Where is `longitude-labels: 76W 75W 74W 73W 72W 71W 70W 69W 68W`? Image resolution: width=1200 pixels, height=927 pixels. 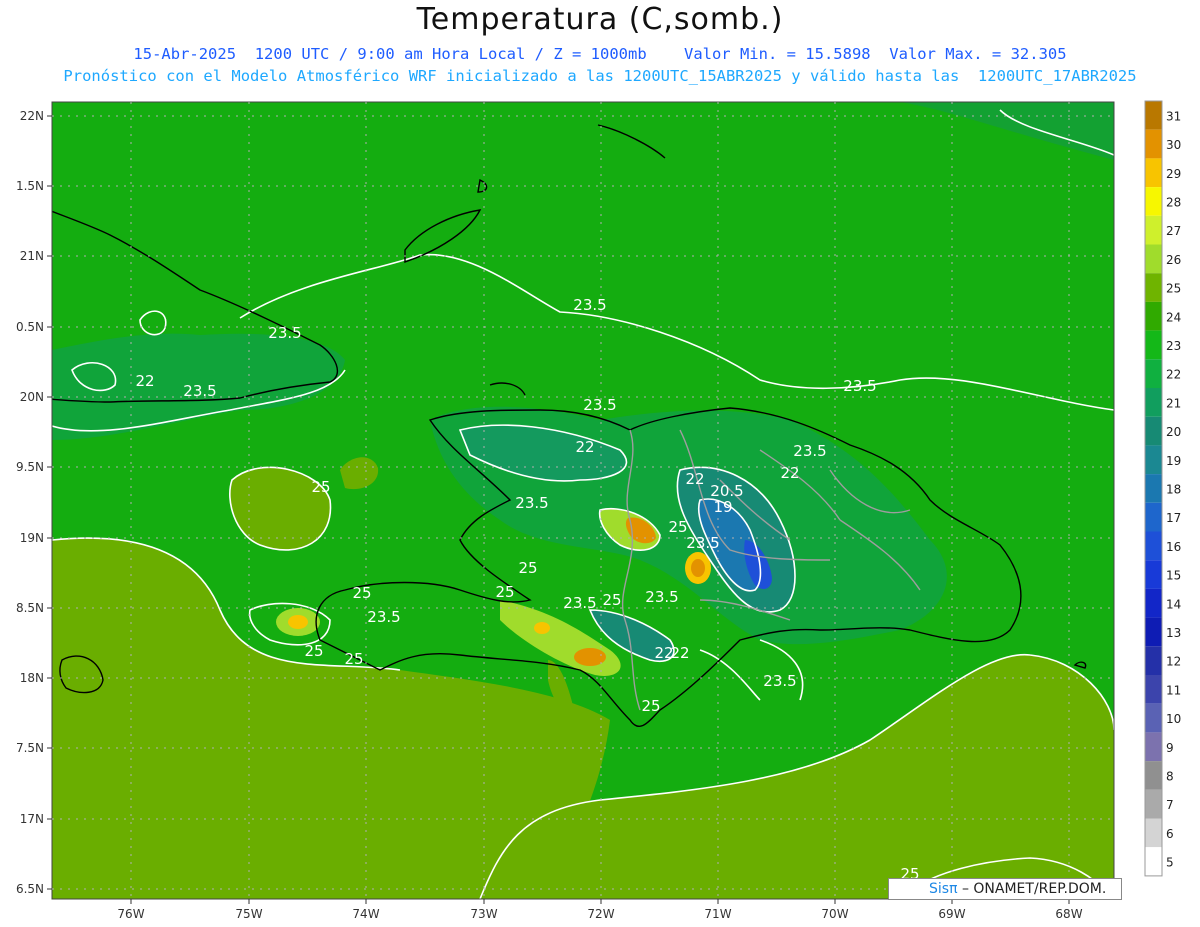
longitude-labels: 76W 75W 74W 73W 72W 71W 70W 69W 68W is located at coordinates (600, 910).